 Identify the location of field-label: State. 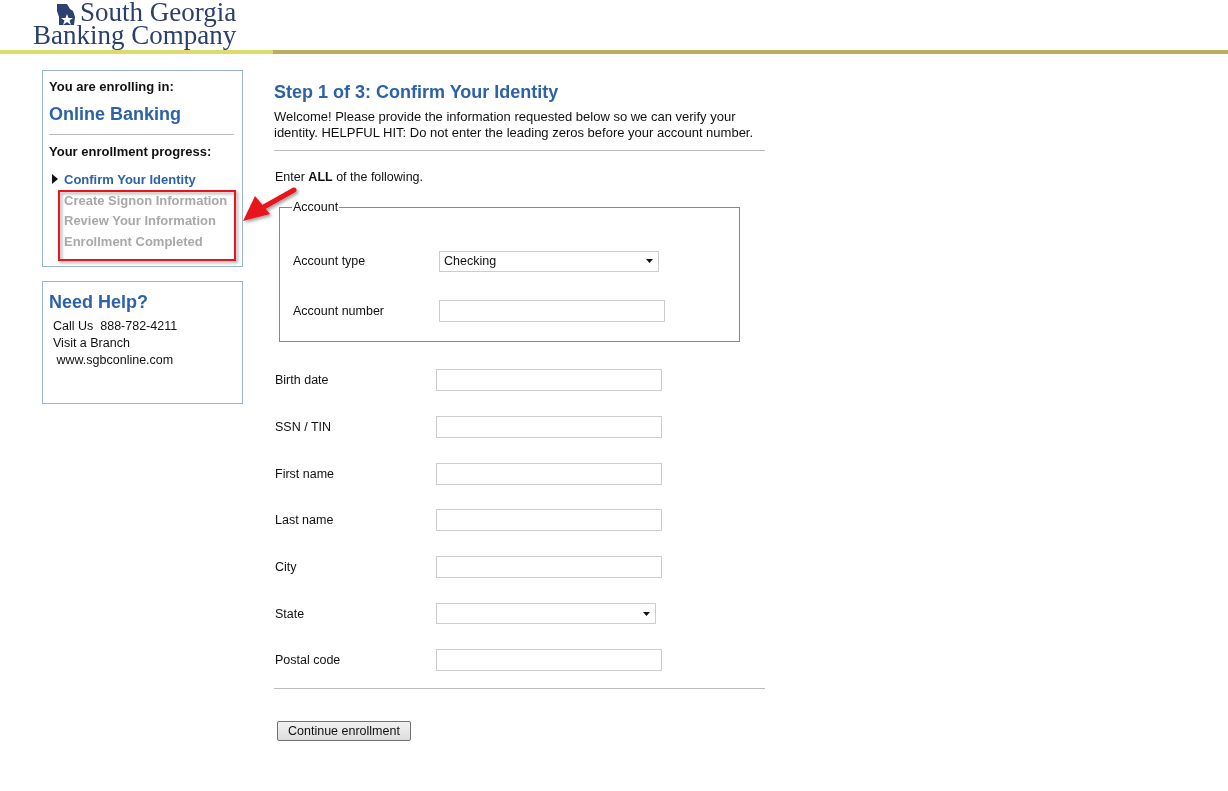
(290, 613).